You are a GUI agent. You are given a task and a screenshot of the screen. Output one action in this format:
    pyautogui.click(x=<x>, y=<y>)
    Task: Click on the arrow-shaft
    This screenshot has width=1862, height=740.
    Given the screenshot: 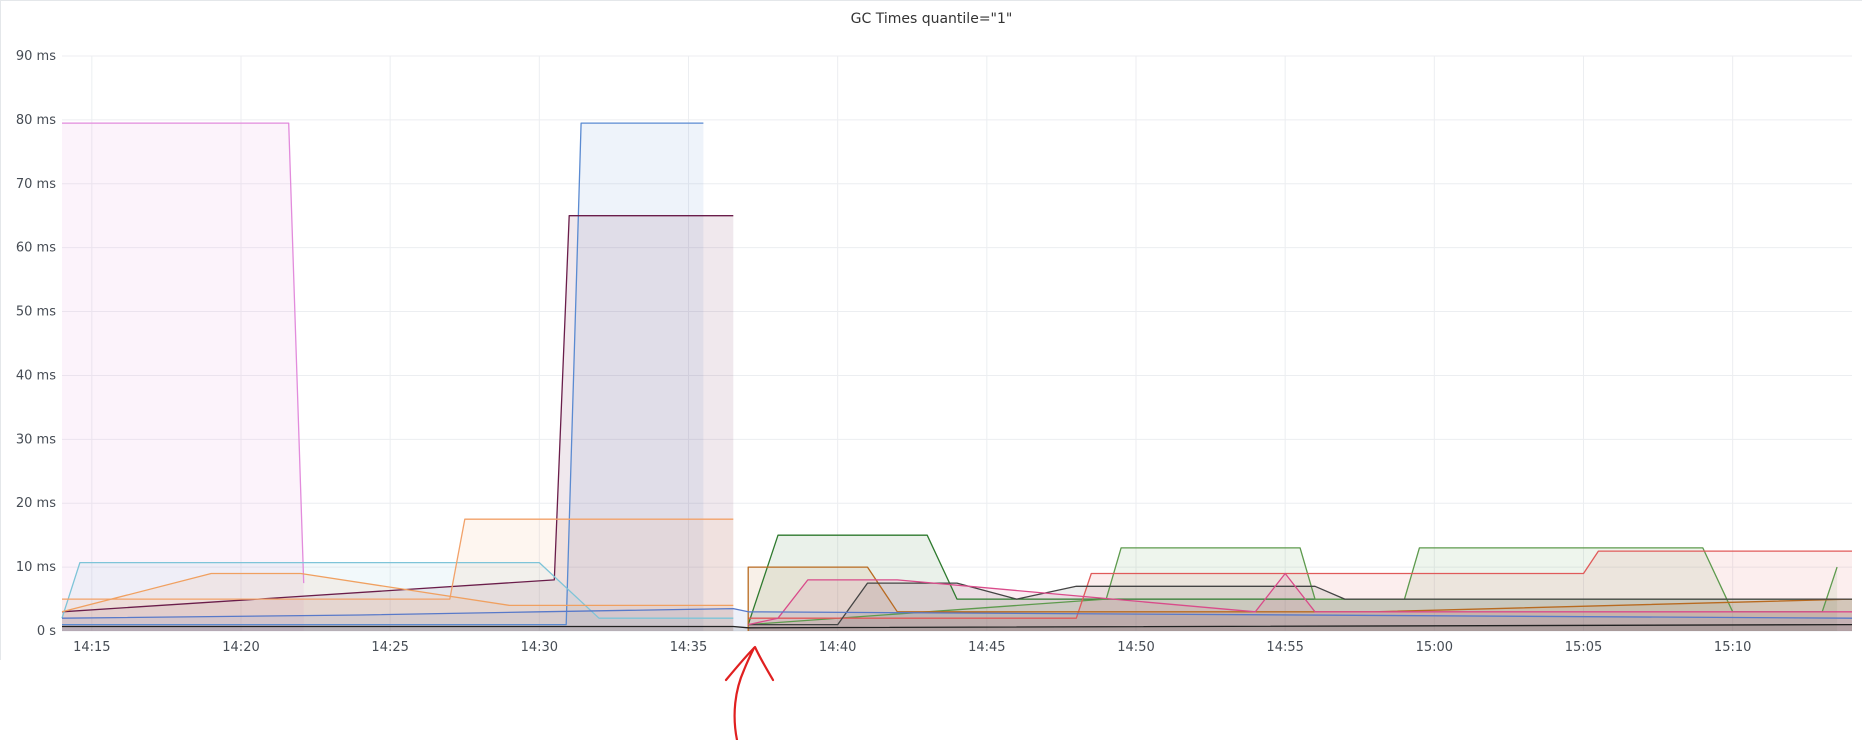 What is the action you would take?
    pyautogui.click(x=744, y=693)
    